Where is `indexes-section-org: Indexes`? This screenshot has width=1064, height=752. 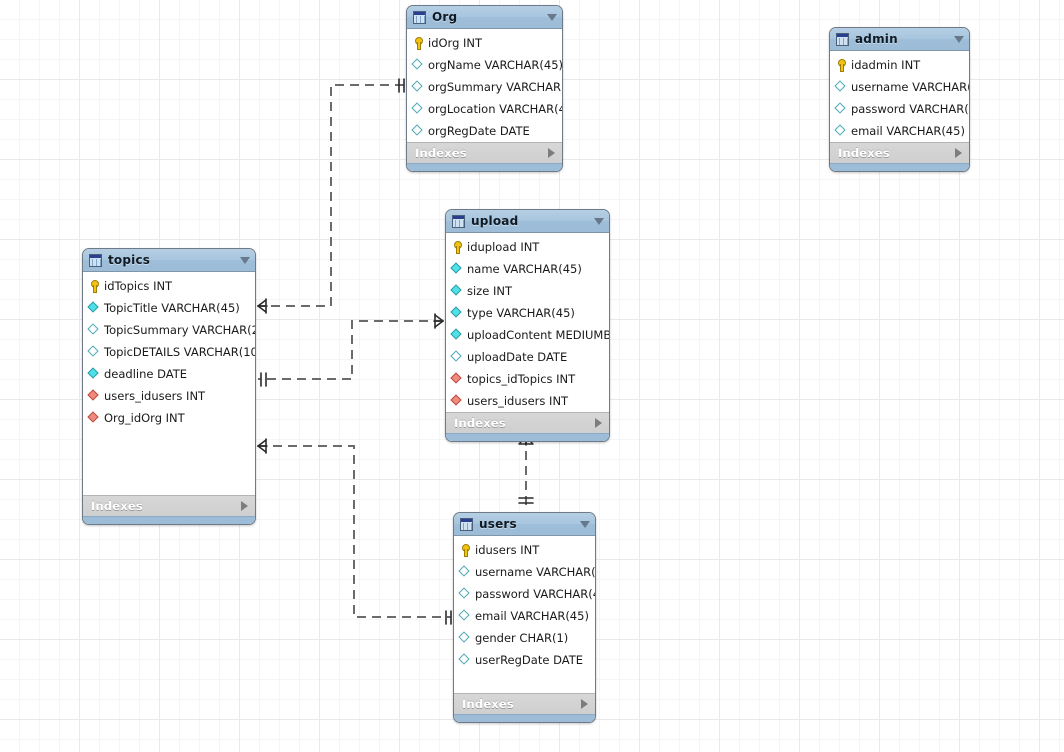 indexes-section-org: Indexes is located at coordinates (484, 152).